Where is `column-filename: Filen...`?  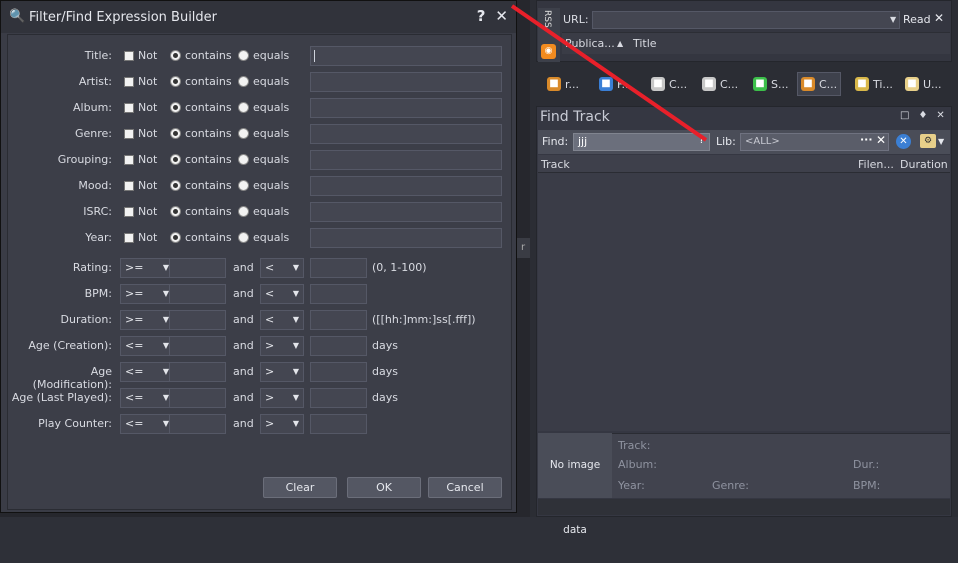 column-filename: Filen... is located at coordinates (876, 164).